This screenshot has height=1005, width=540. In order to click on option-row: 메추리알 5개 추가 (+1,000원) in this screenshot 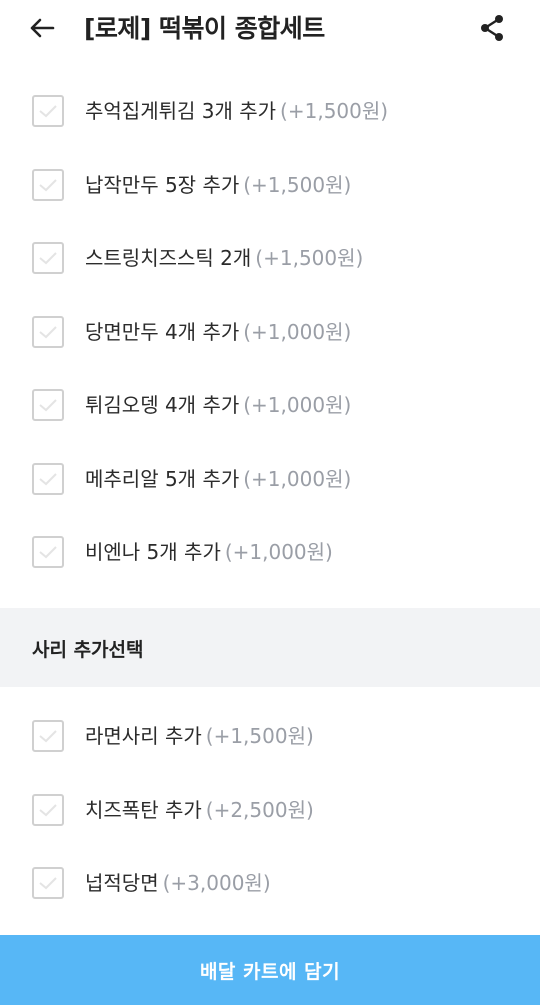, I will do `click(270, 481)`.